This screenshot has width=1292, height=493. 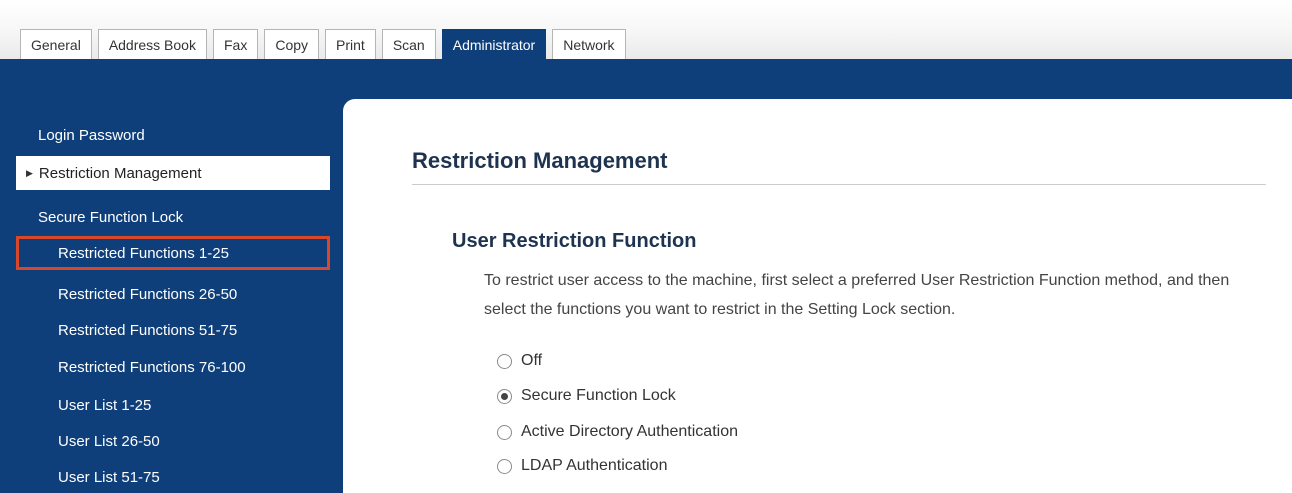 I want to click on radio-option-secure-function-lock: Secure Function Lock, so click(x=586, y=396).